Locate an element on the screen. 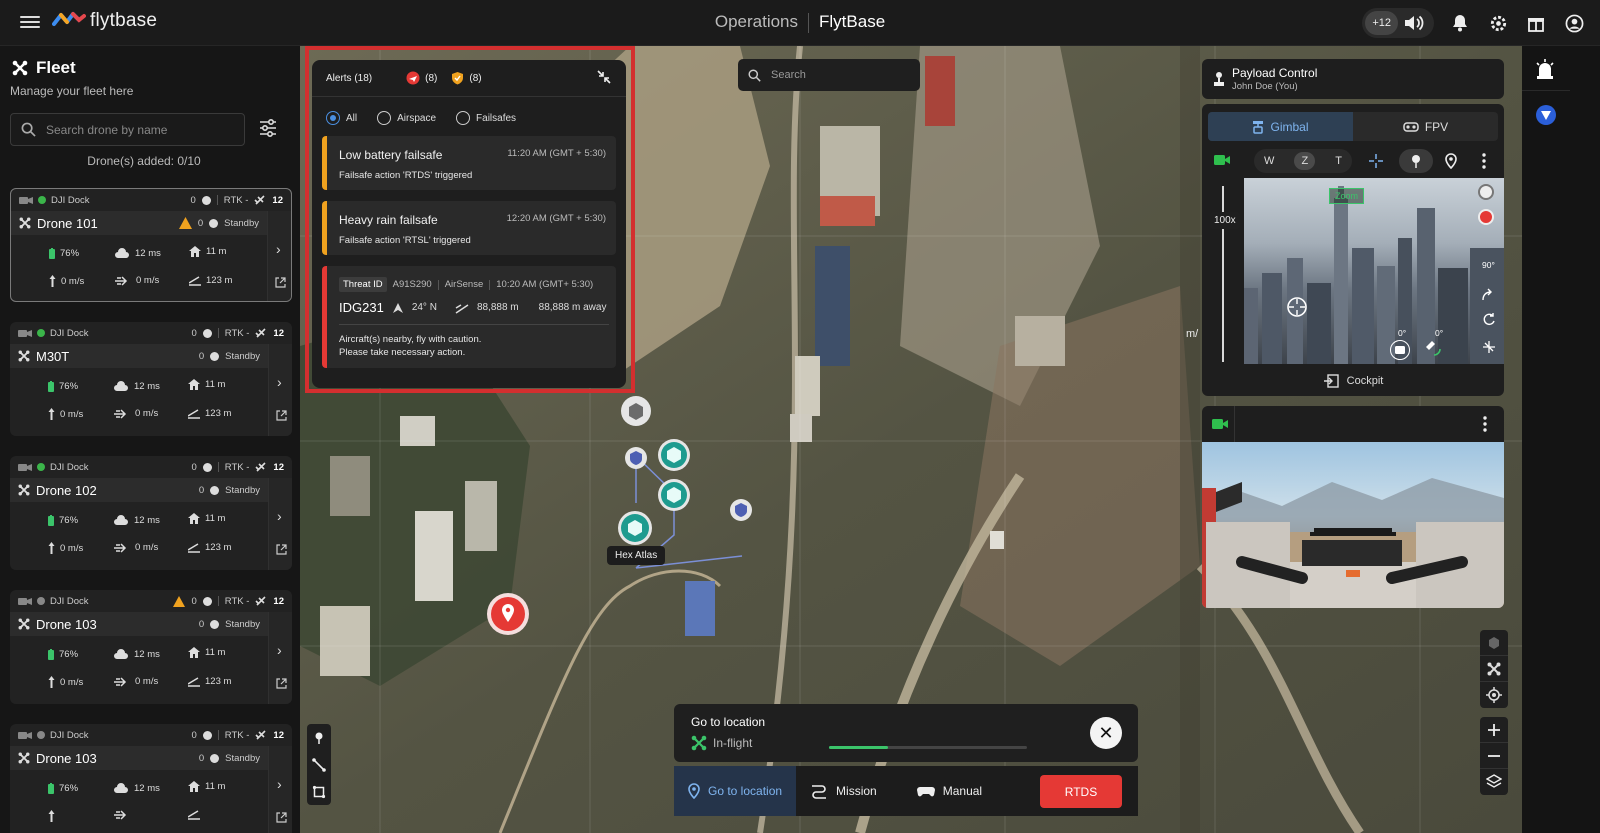 This screenshot has height=833, width=1600. filter-airspace-radio: Airspace is located at coordinates (406, 118).